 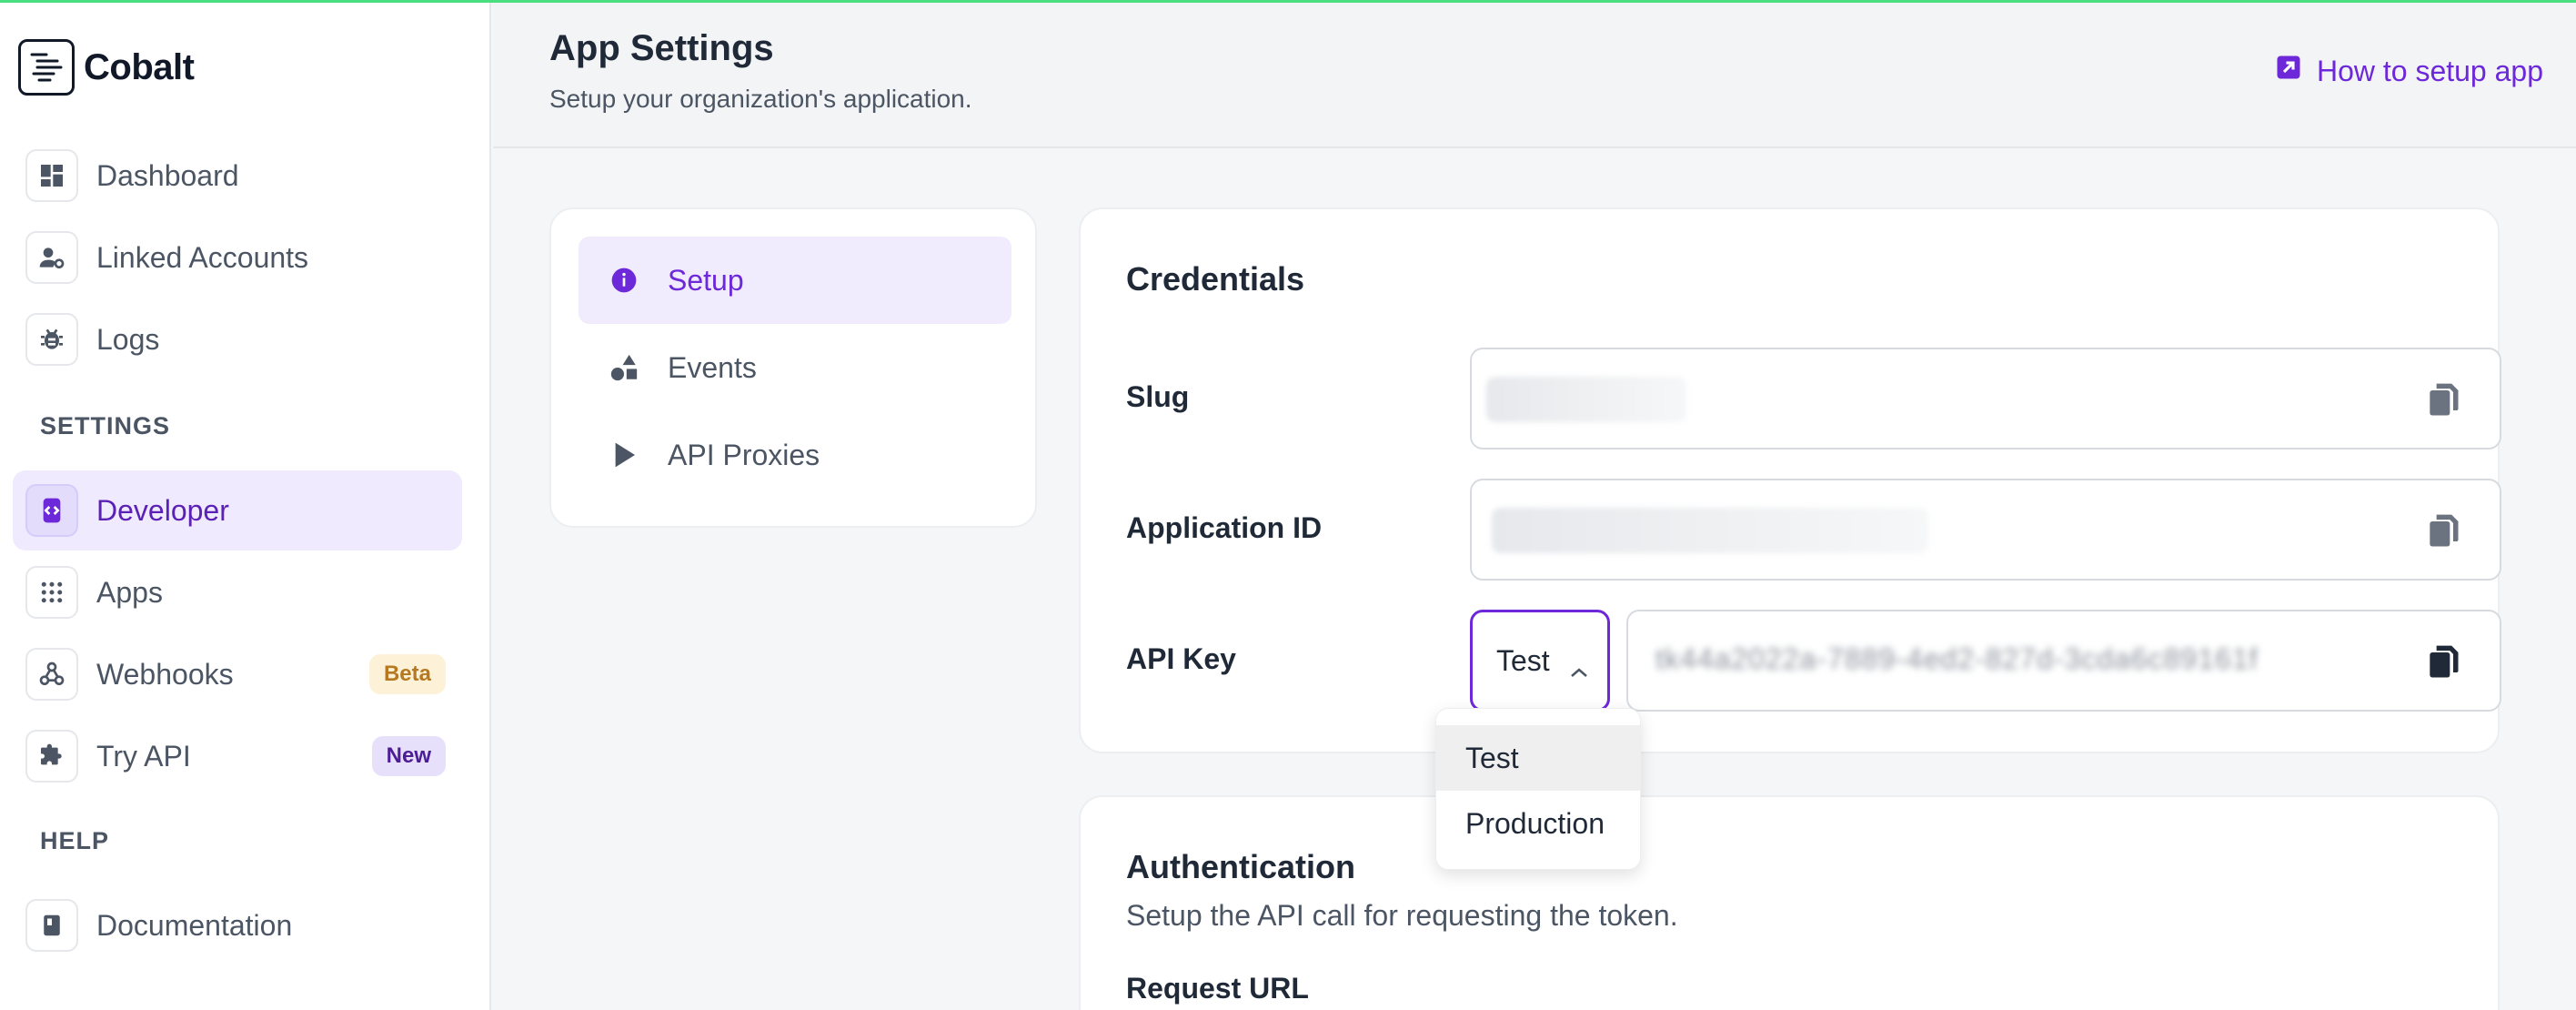 I want to click on external-link-icon, so click(x=2288, y=71).